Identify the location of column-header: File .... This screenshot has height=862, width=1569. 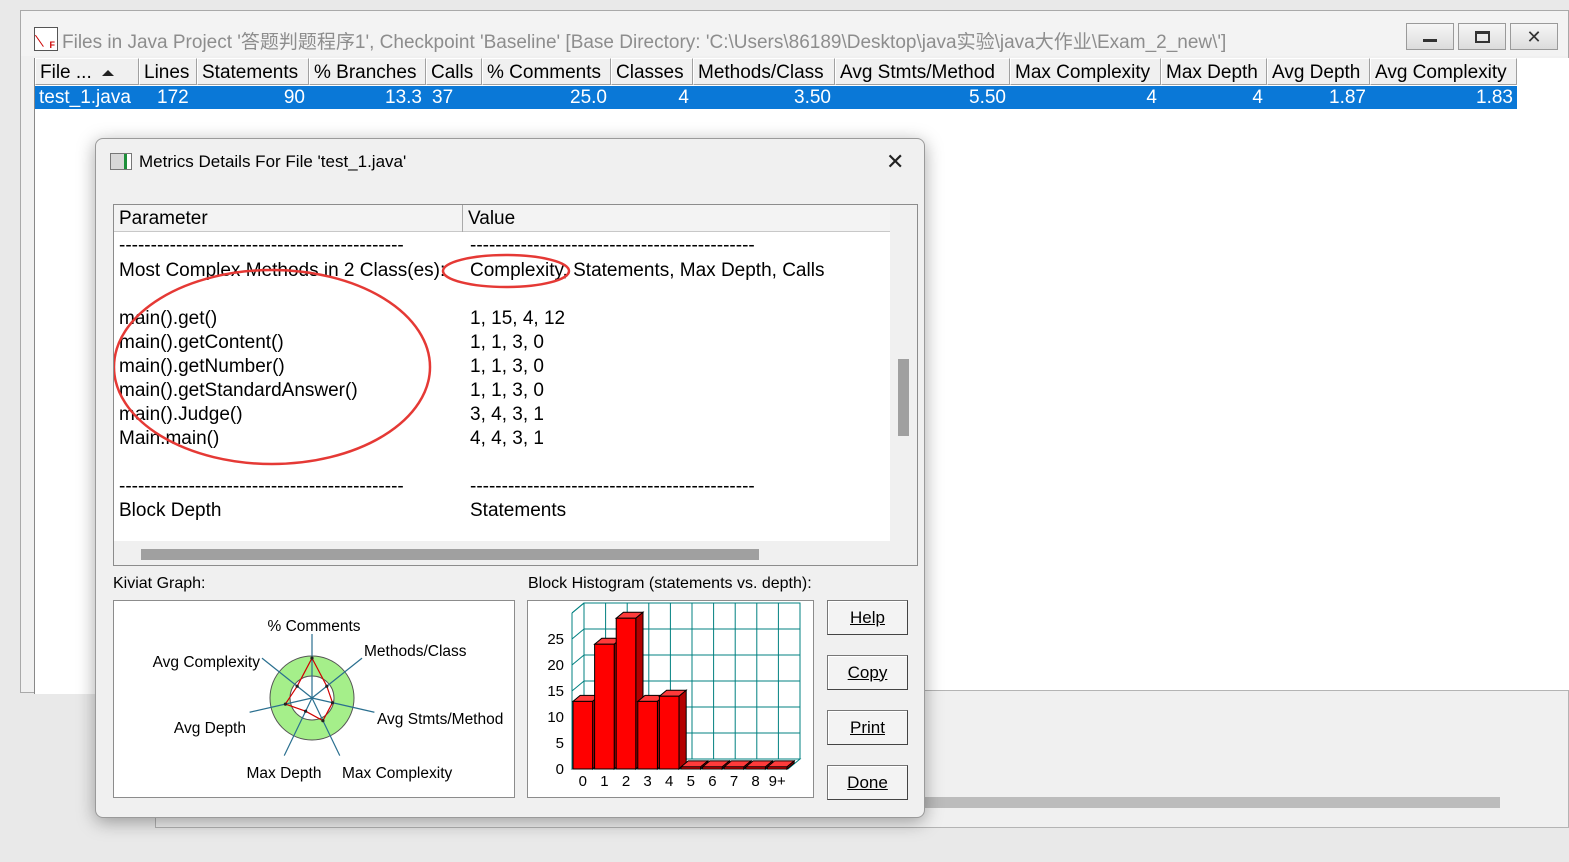
(87, 71).